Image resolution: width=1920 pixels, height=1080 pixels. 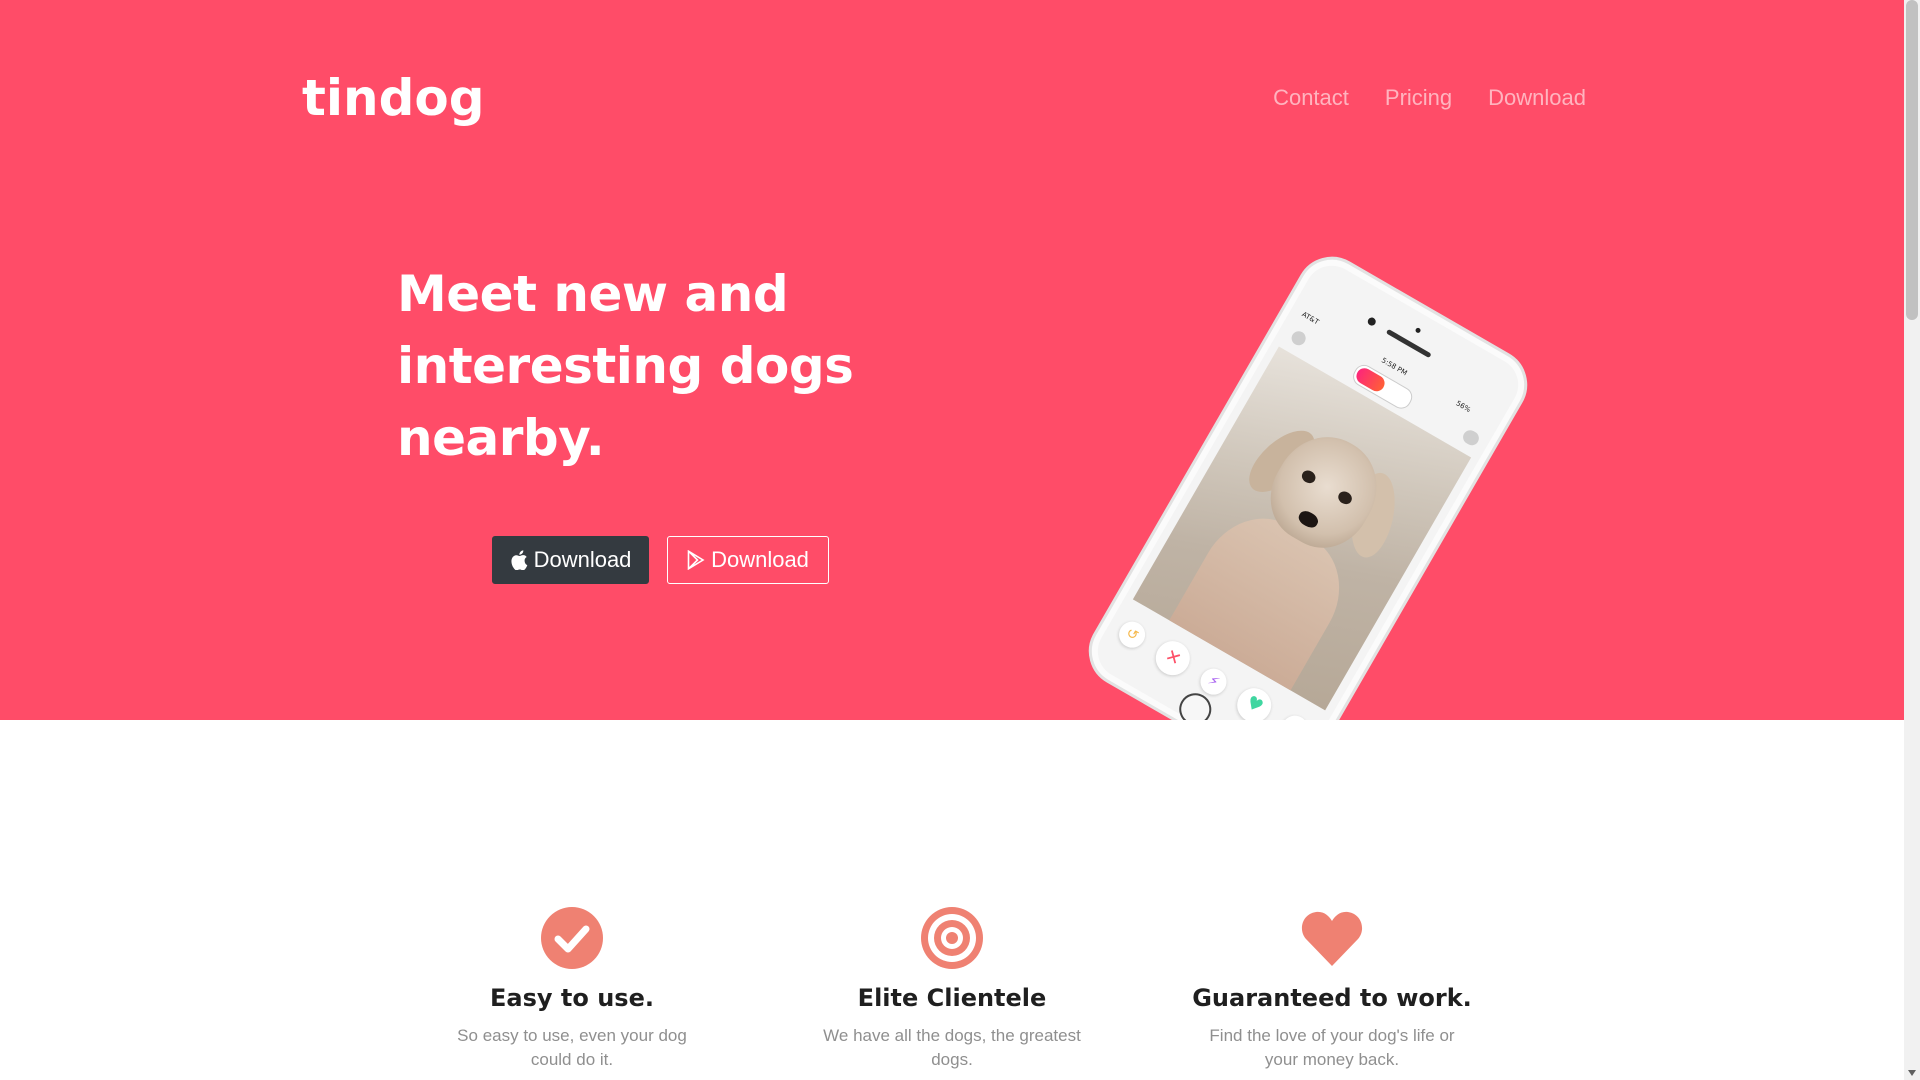 What do you see at coordinates (1912, 1073) in the screenshot?
I see `scroll-down-icon` at bounding box center [1912, 1073].